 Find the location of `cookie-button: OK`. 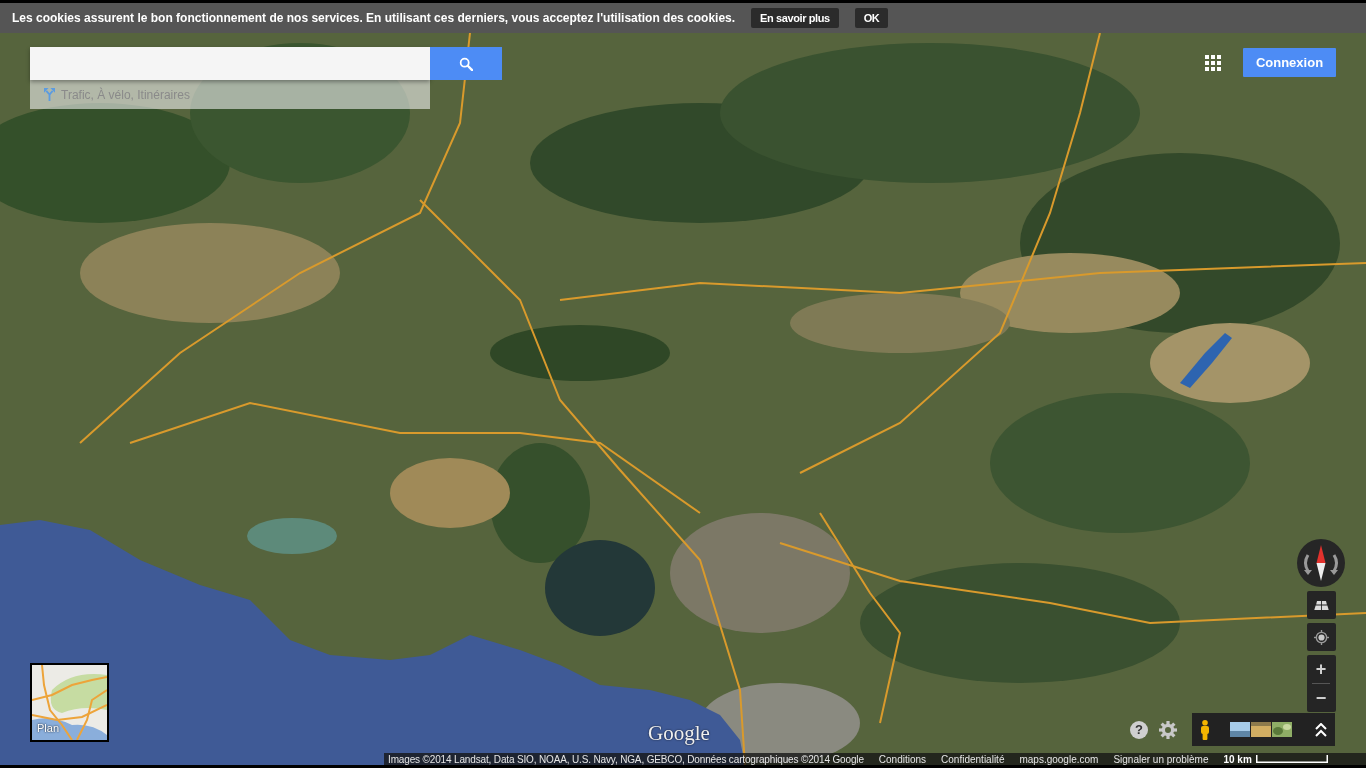

cookie-button: OK is located at coordinates (871, 18).